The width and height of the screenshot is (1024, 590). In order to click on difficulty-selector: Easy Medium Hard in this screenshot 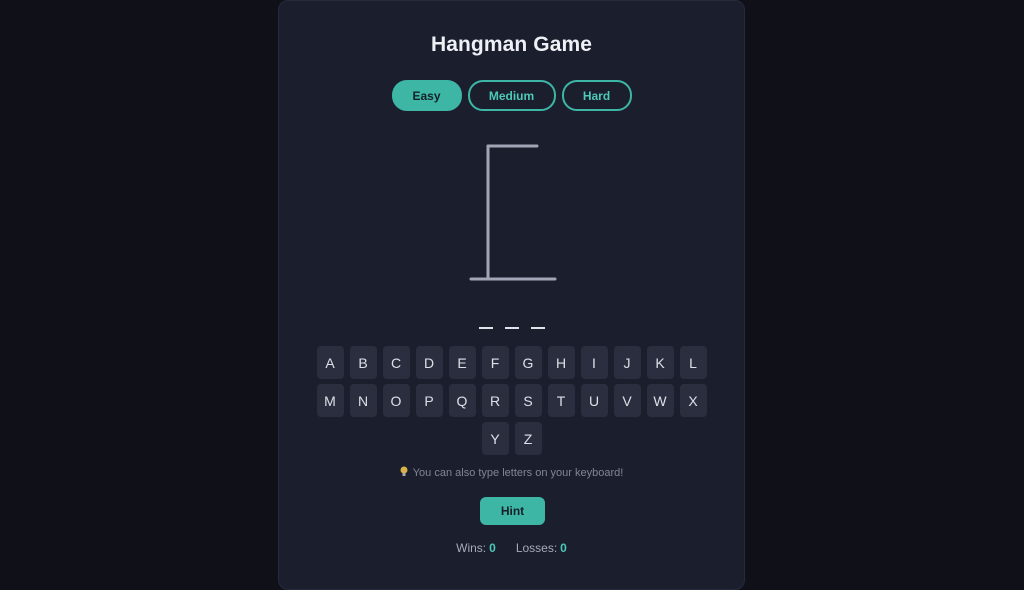, I will do `click(511, 95)`.